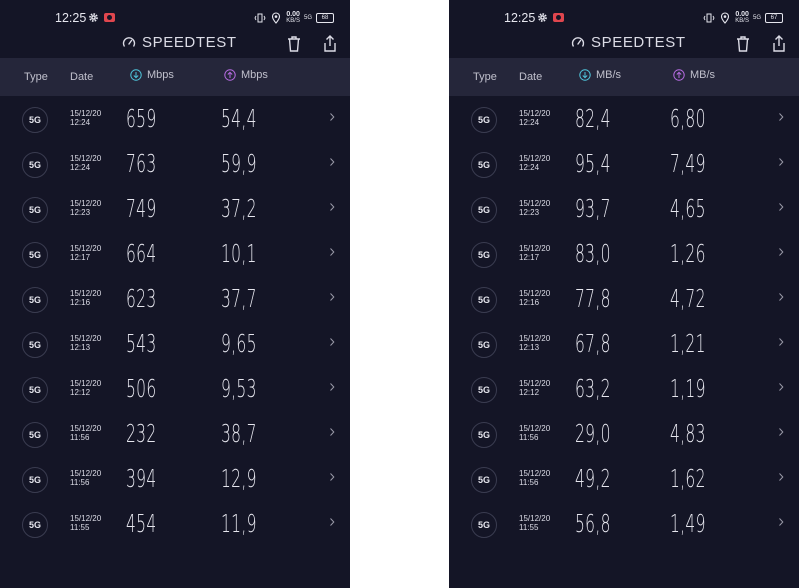 Image resolution: width=800 pixels, height=588 pixels. I want to click on result-row: 5G 15/12/20 11:55 56,8 1,49, so click(624, 523).